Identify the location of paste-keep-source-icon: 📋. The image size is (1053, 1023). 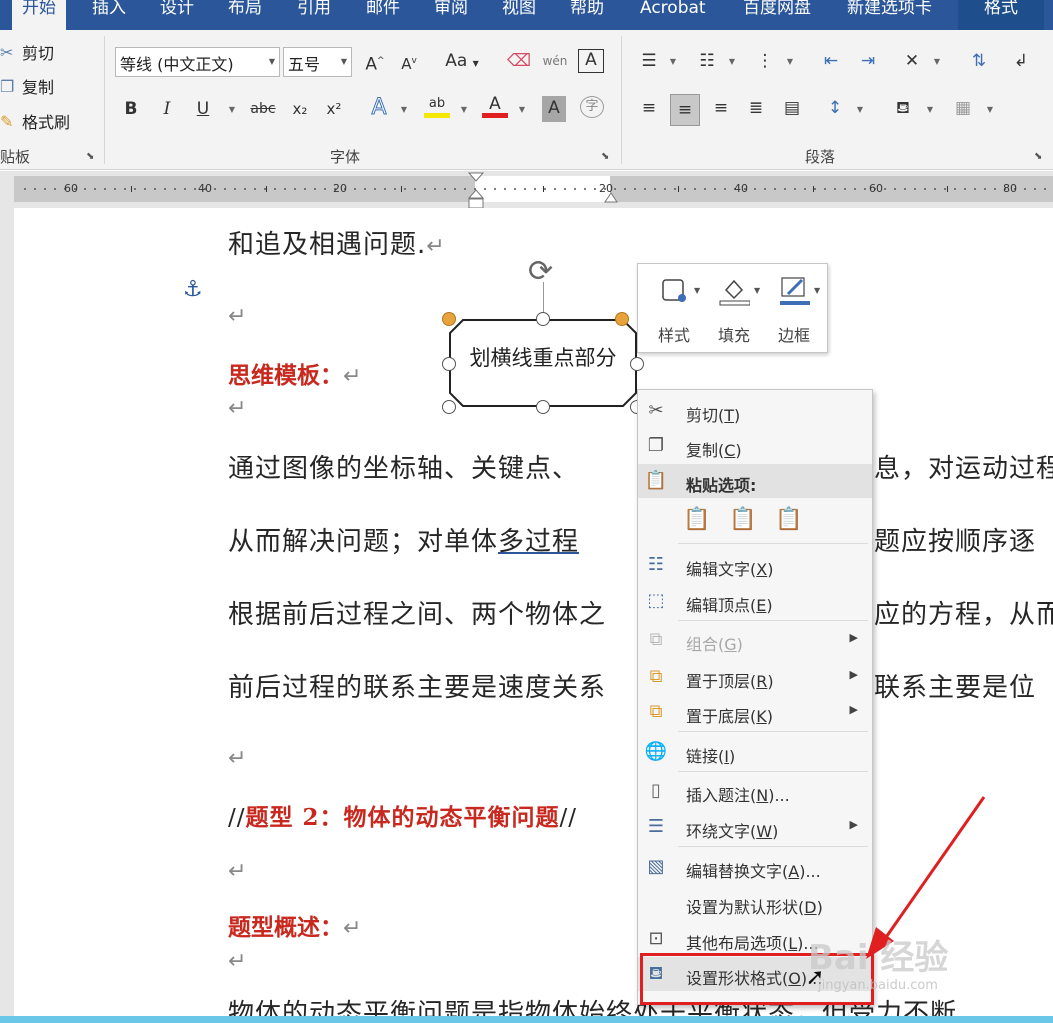
(697, 522).